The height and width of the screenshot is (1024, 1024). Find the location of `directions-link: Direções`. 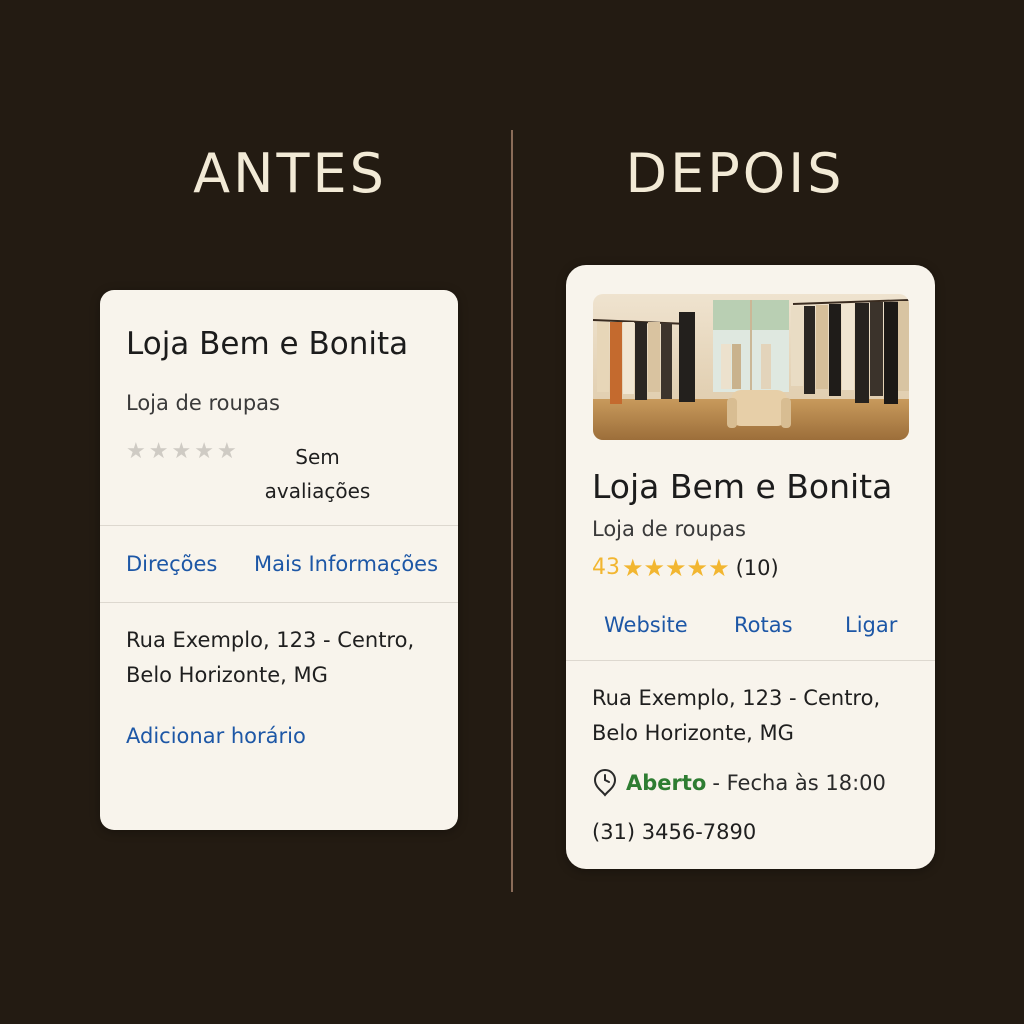

directions-link: Direções is located at coordinates (171, 564).